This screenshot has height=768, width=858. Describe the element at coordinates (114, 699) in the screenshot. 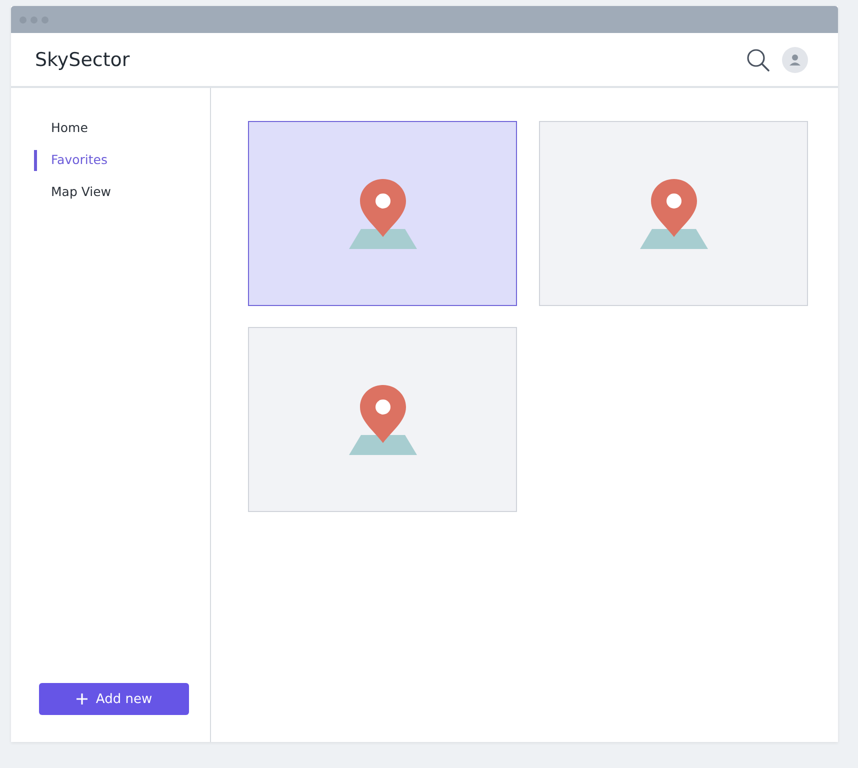

I see `add-new-button: Add new` at that location.